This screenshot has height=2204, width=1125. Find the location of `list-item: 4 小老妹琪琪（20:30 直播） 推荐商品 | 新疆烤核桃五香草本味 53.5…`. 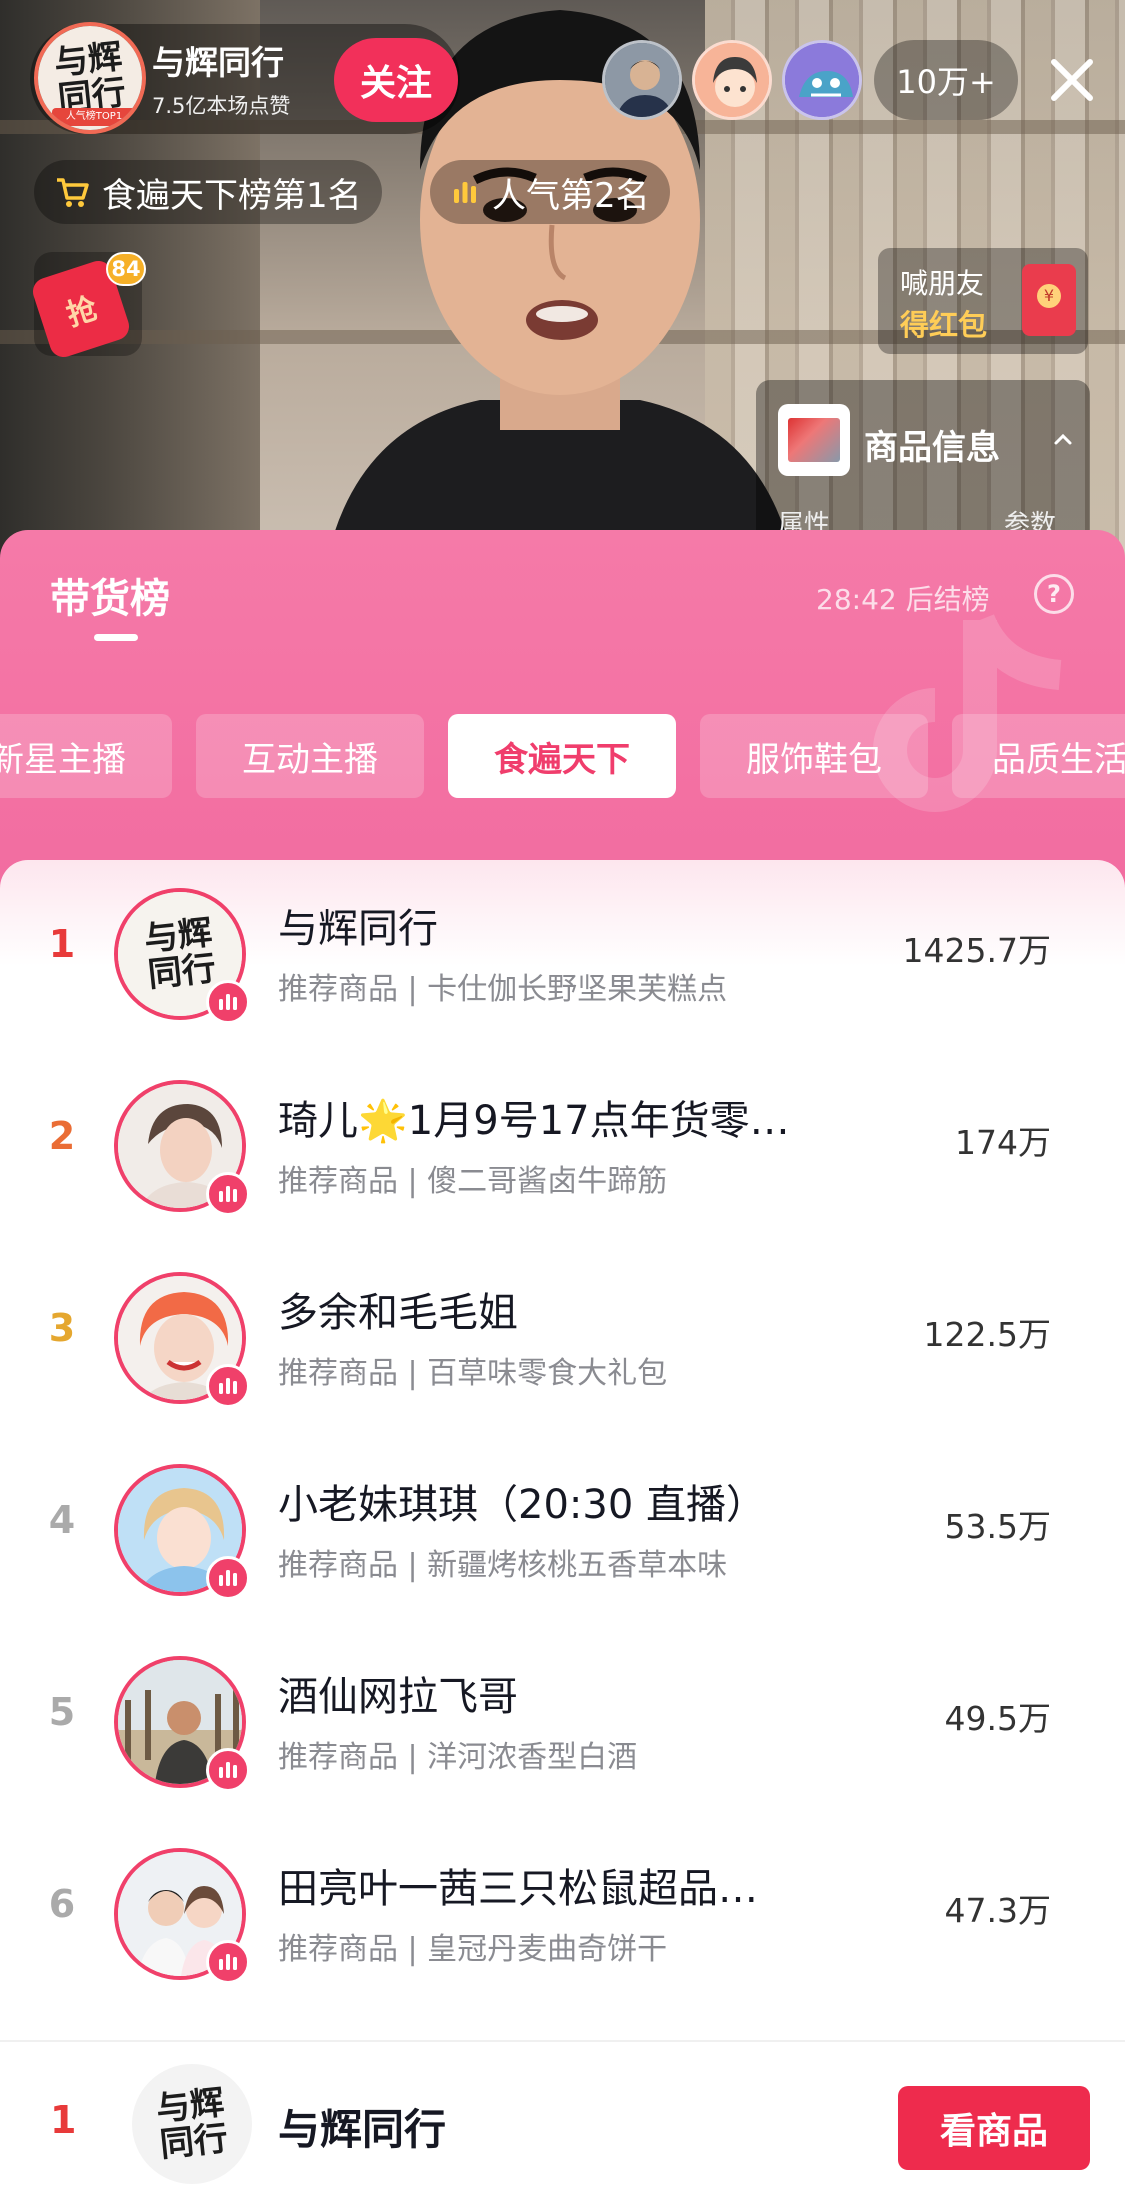

list-item: 4 小老妹琪琪（20:30 直播） 推荐商品 | 新疆烤核桃五香草本味 53.5… is located at coordinates (562, 1532).